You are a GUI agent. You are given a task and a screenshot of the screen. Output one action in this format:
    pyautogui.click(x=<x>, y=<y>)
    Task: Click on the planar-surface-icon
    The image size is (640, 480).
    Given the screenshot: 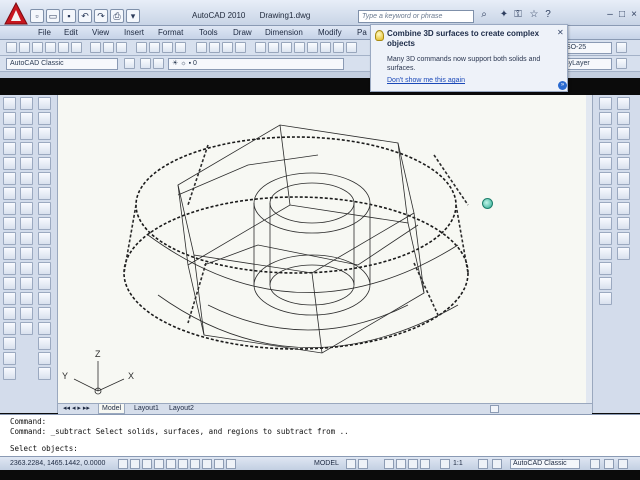 What is the action you would take?
    pyautogui.click(x=605, y=223)
    